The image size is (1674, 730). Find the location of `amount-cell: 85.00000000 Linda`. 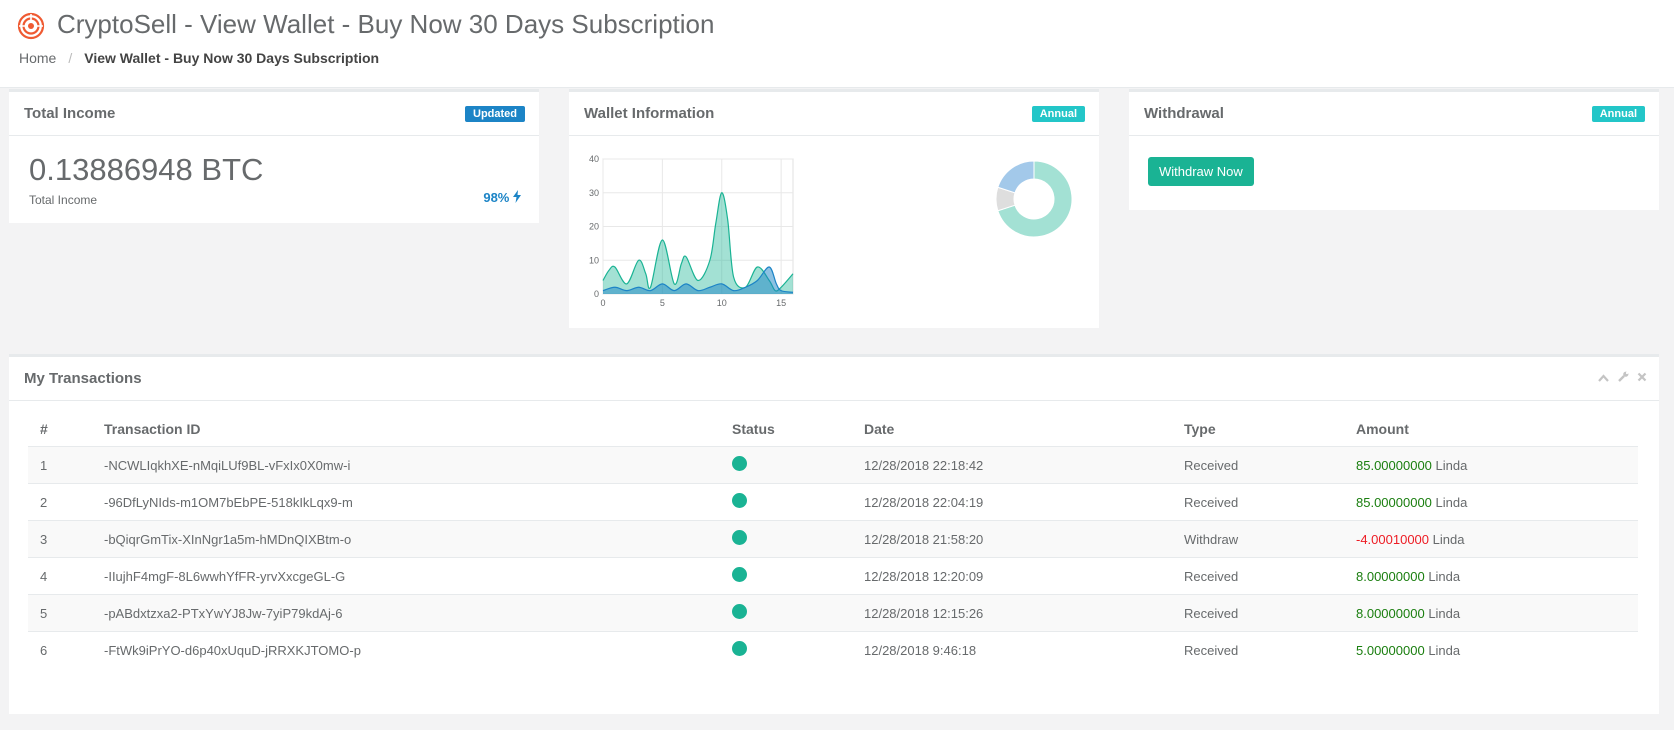

amount-cell: 85.00000000 Linda is located at coordinates (1491, 502).